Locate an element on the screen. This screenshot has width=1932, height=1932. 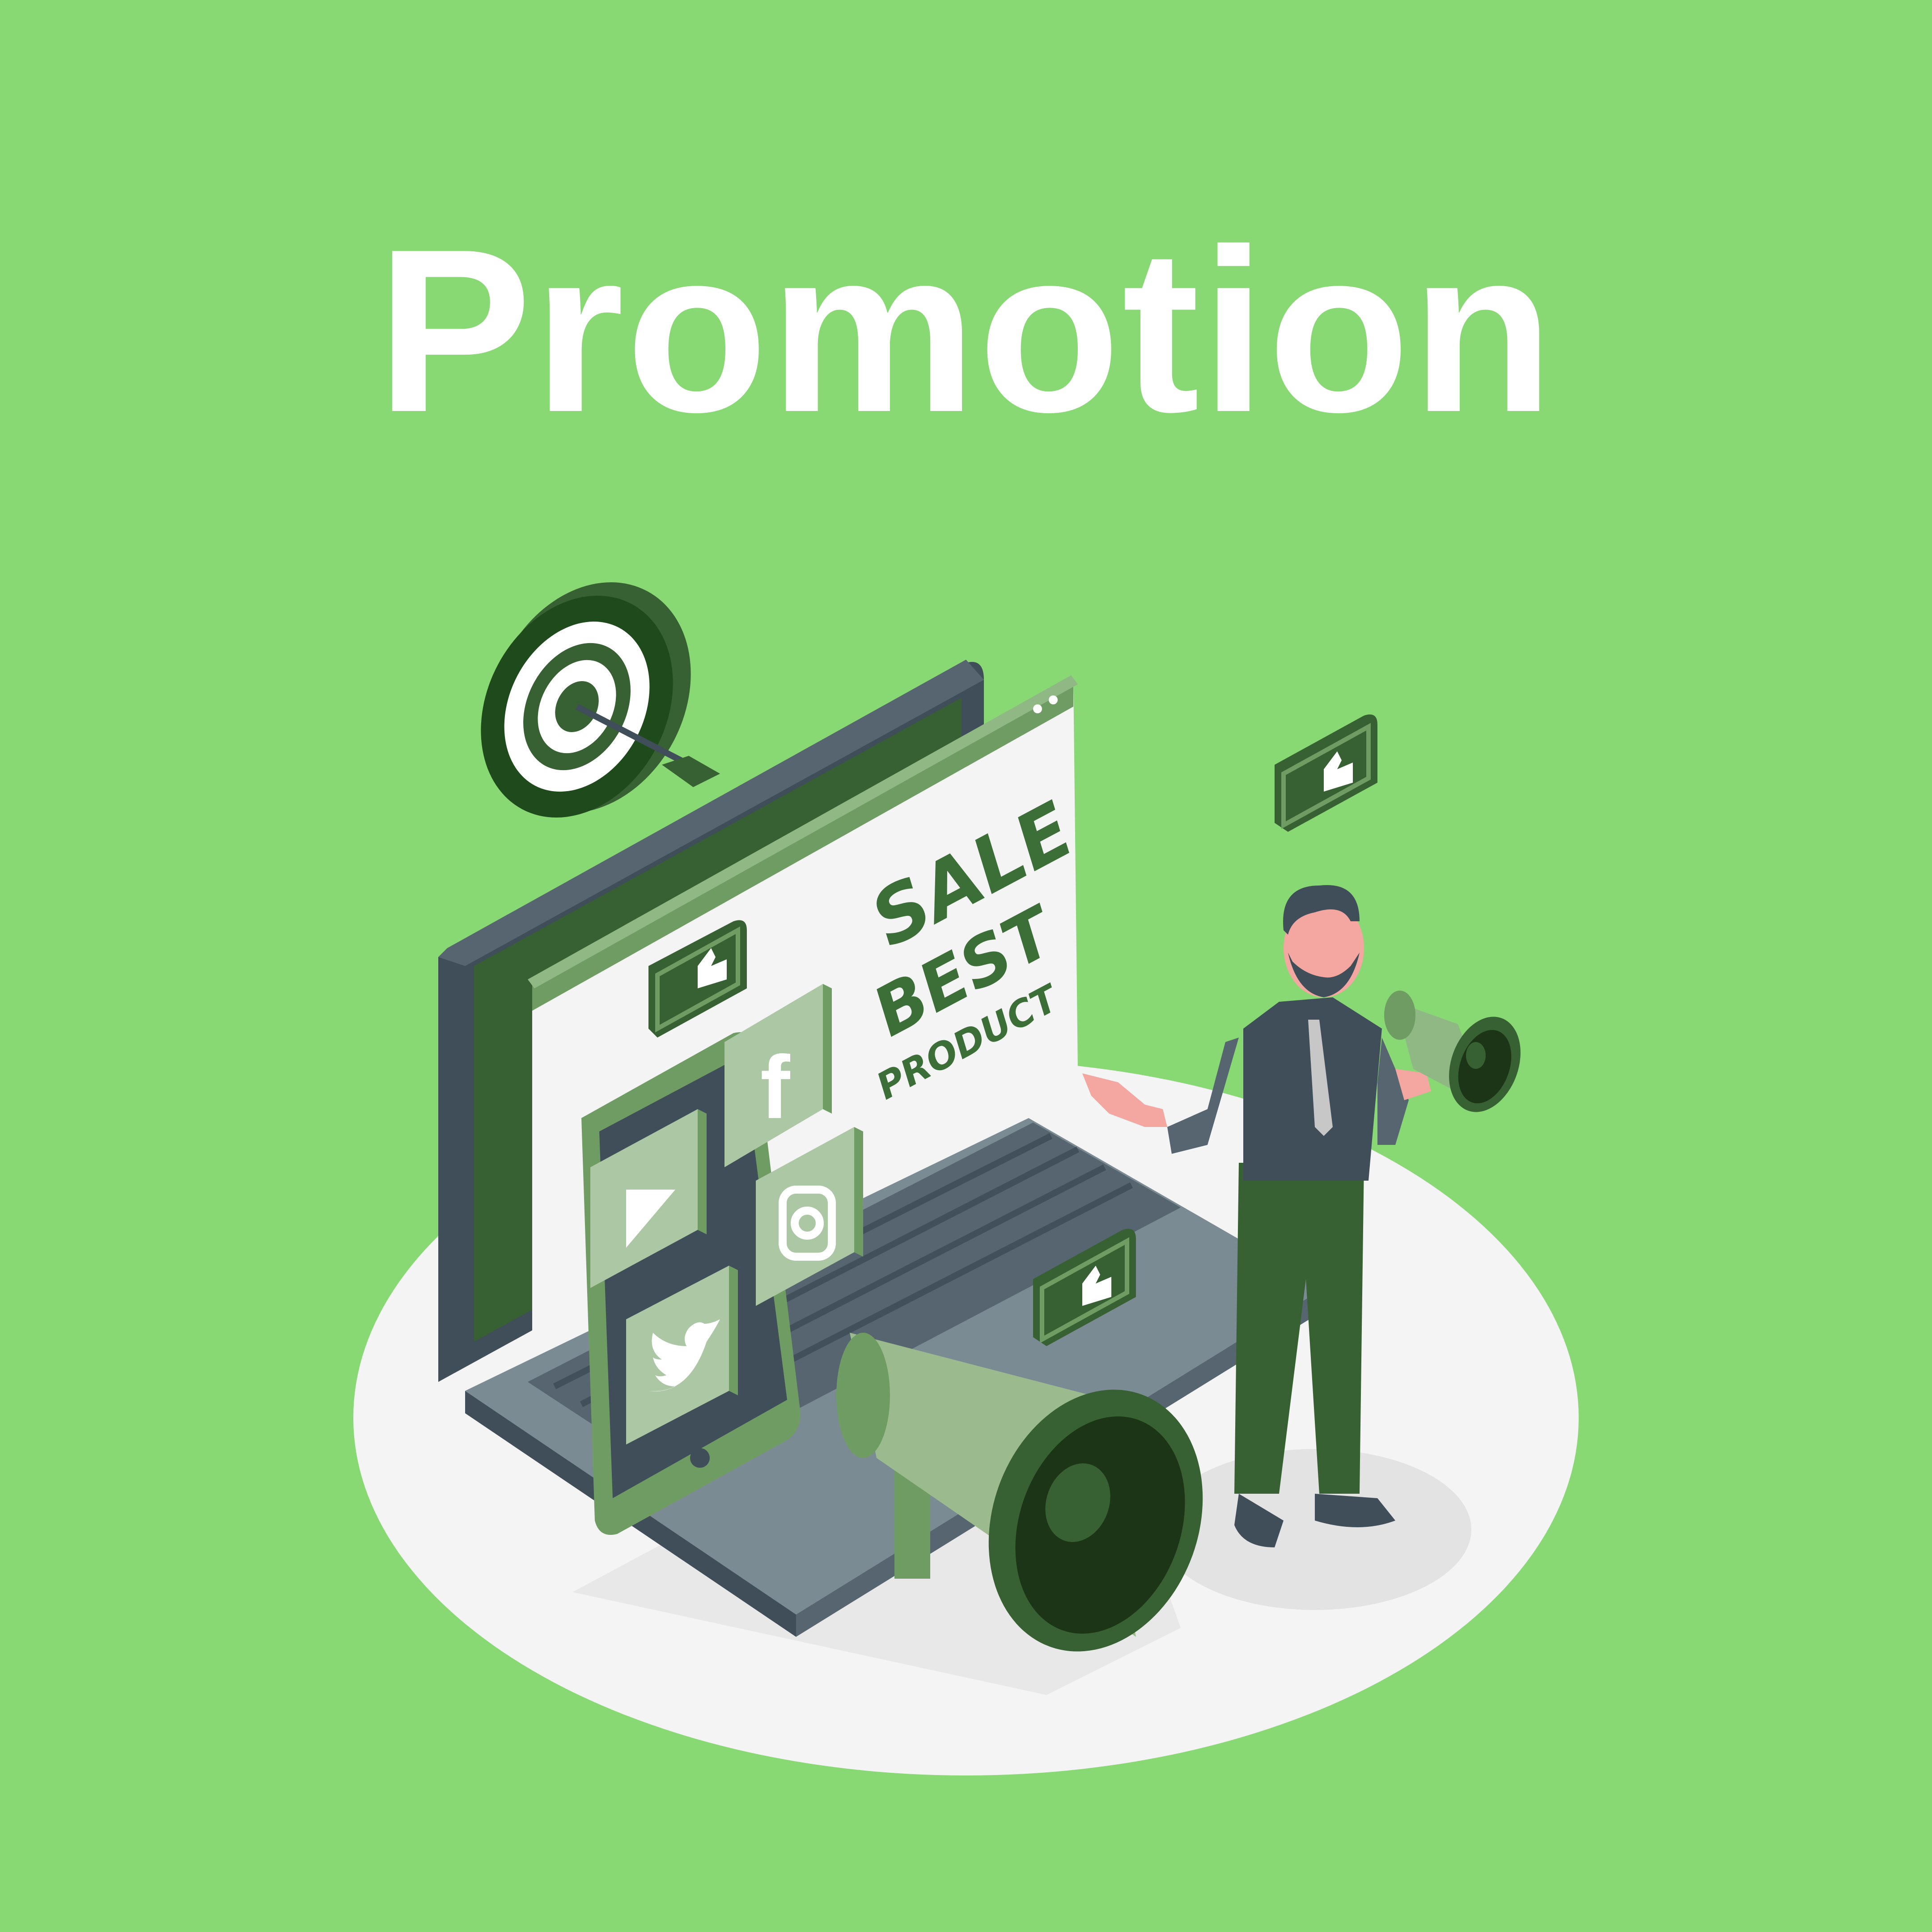
target-icon is located at coordinates (600, 700).